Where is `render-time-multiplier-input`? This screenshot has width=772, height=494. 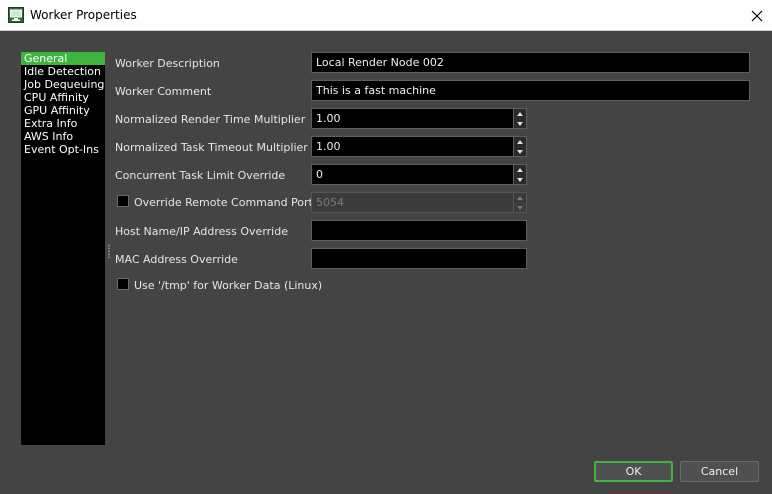
render-time-multiplier-input is located at coordinates (413, 118).